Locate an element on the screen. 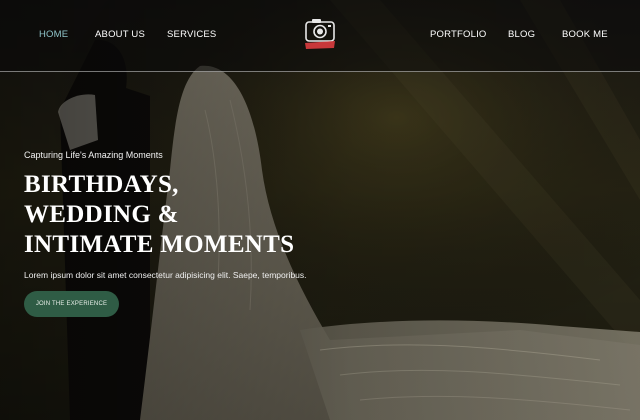  site-logo is located at coordinates (320, 34).